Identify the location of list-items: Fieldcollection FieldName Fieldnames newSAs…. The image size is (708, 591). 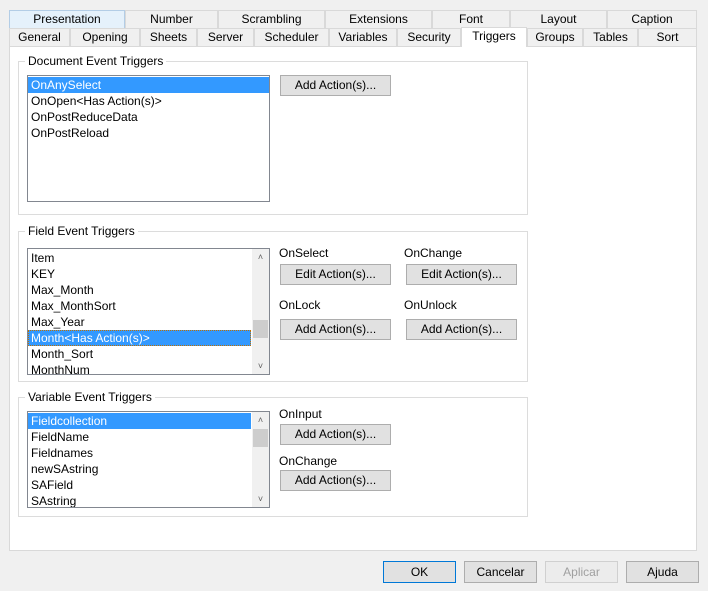
(139, 460).